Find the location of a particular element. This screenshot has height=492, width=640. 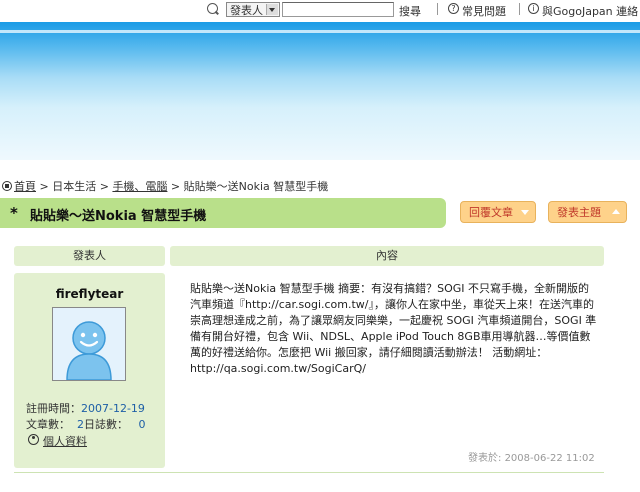

post-timestamp: 發表於: 2008-06-22 11:02 is located at coordinates (531, 456).